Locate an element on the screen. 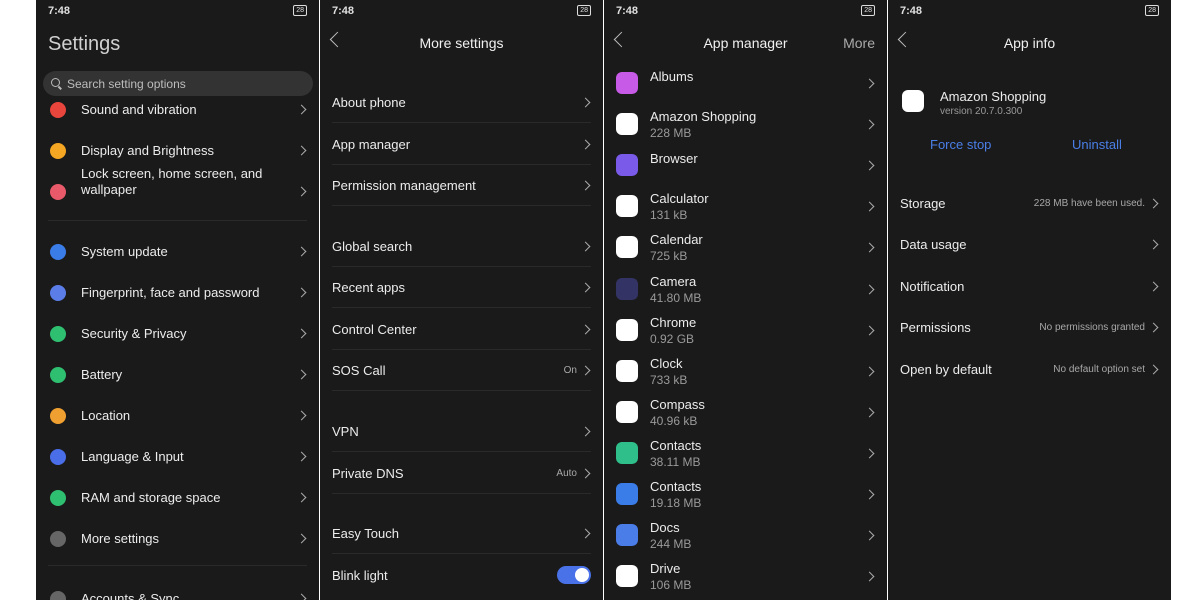  settings-item: Security & Privacy is located at coordinates (177, 333).